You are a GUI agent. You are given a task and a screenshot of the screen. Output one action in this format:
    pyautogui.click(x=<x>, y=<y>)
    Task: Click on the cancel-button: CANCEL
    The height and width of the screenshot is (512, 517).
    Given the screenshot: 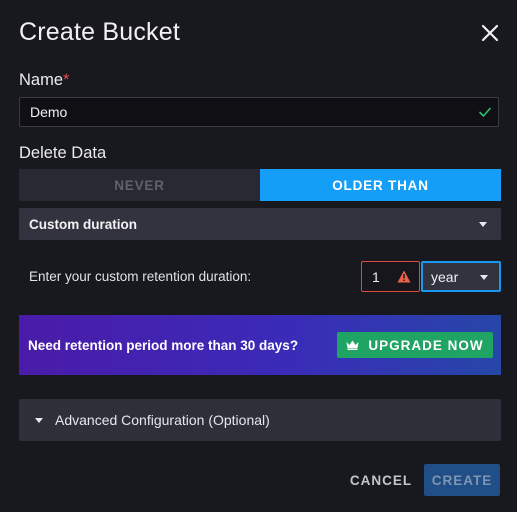 What is the action you would take?
    pyautogui.click(x=381, y=480)
    